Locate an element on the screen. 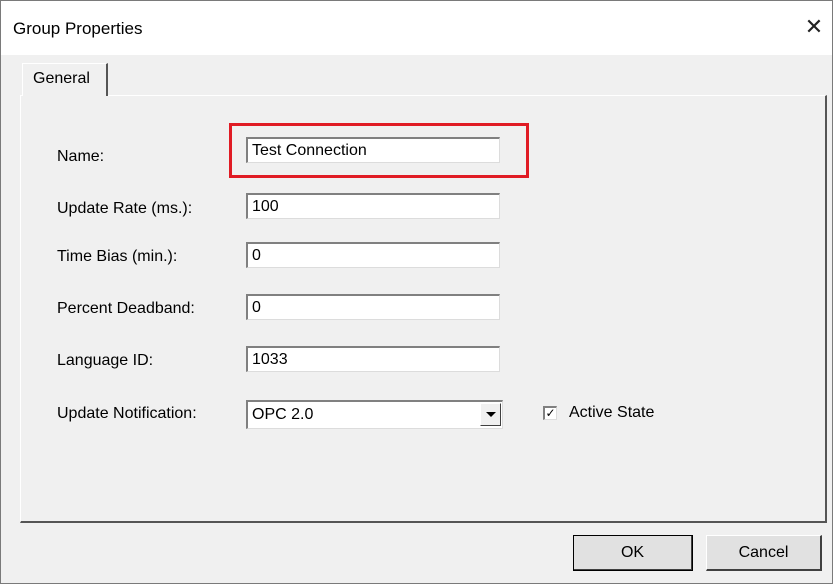  percent-deadband-label: Percent Deadband: is located at coordinates (126, 308).